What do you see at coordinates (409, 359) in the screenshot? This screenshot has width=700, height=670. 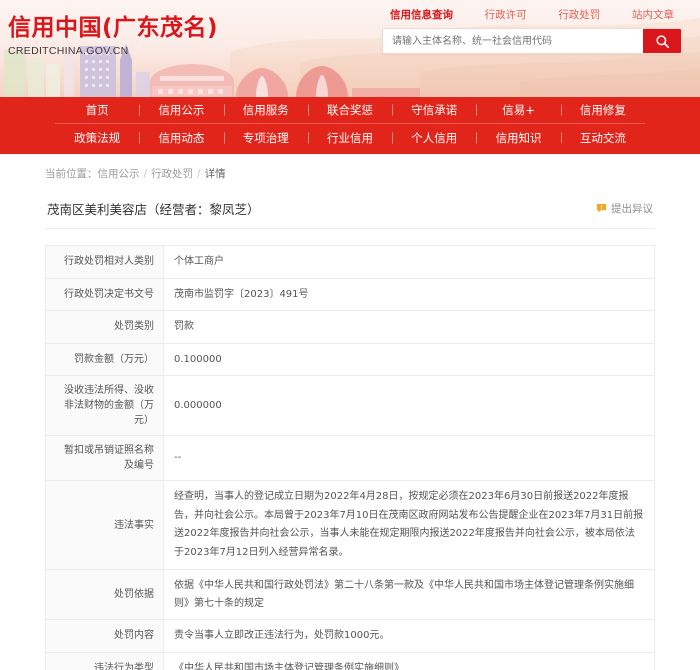 I see `row-value-fine-amount: 0.100000` at bounding box center [409, 359].